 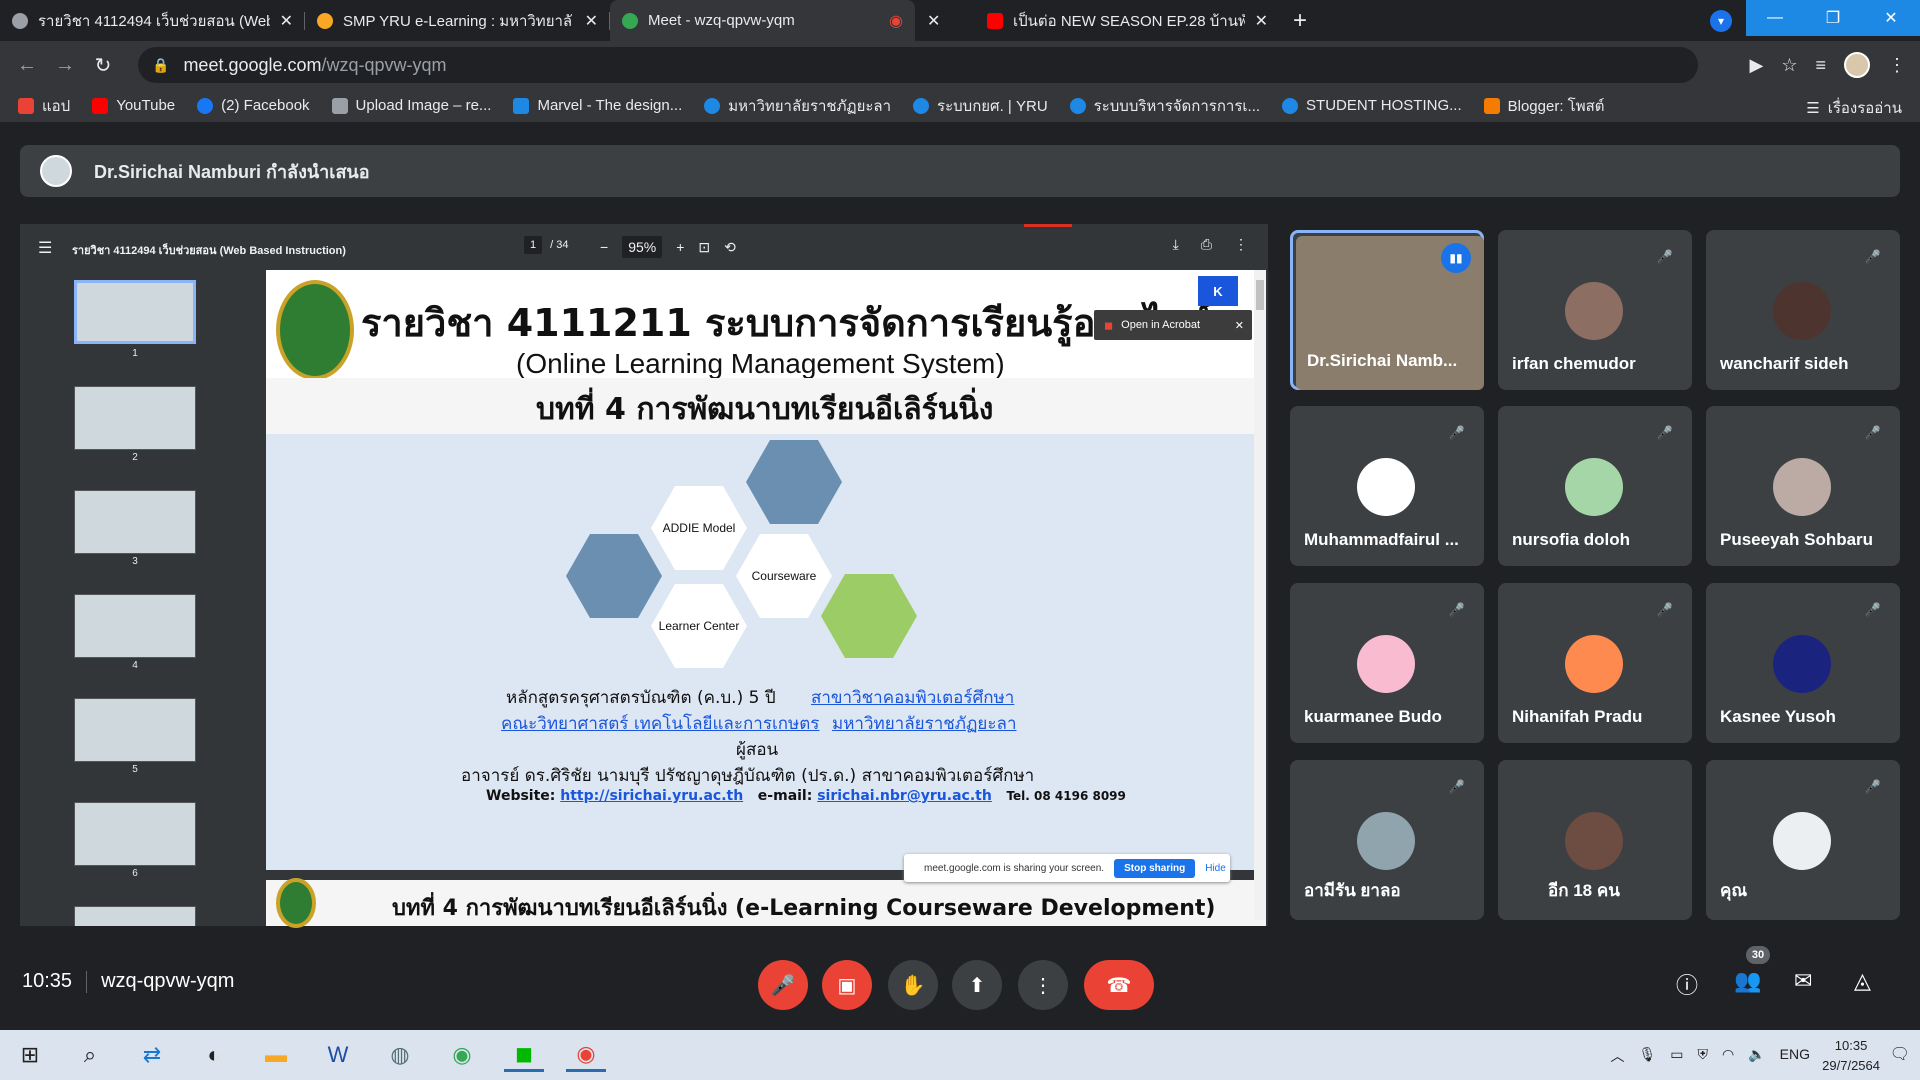 What do you see at coordinates (1857, 65) in the screenshot?
I see `profile-avatar` at bounding box center [1857, 65].